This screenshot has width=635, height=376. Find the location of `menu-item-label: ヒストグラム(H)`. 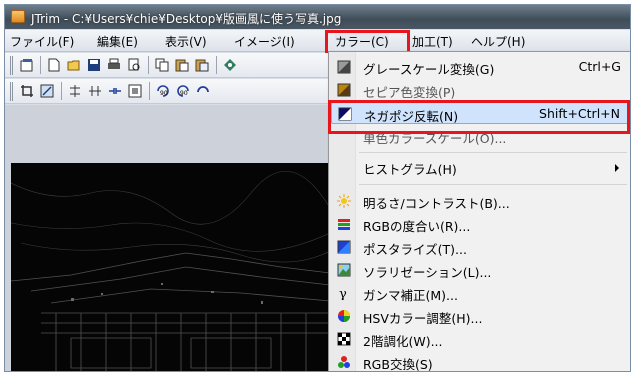

menu-item-label: ヒストグラム(H) is located at coordinates (410, 169).